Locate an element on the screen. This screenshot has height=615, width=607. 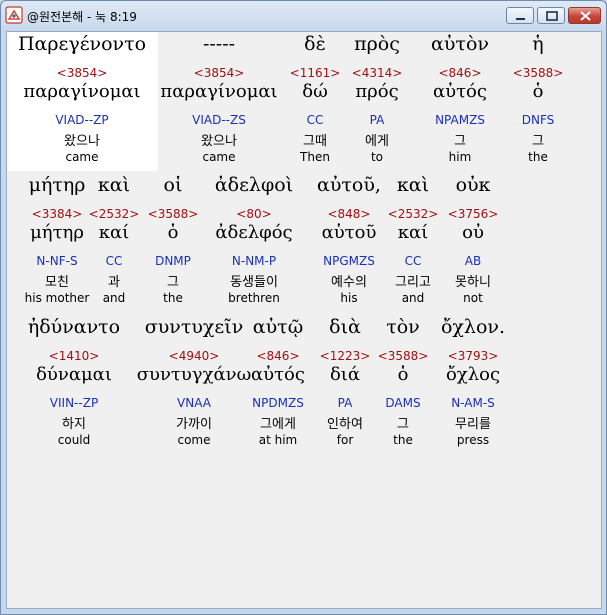
strong-number: <3588> is located at coordinates (538, 73).